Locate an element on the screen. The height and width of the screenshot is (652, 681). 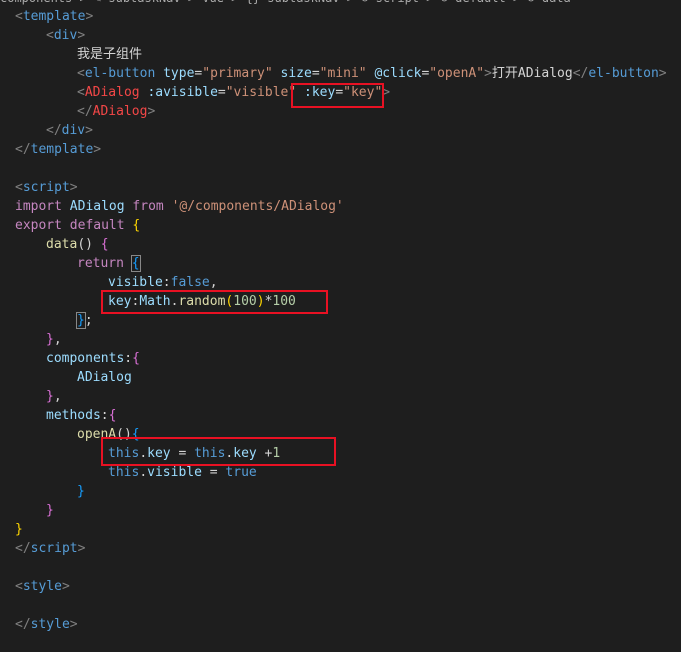
code-line: return { is located at coordinates (340, 263).